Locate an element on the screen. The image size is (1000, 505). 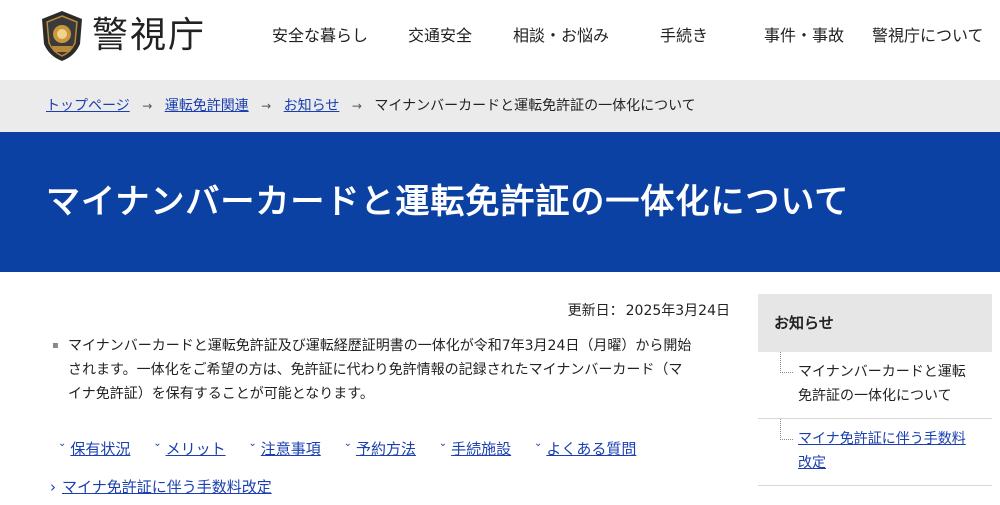
updated-value: 2025年3月24日 is located at coordinates (677, 311).